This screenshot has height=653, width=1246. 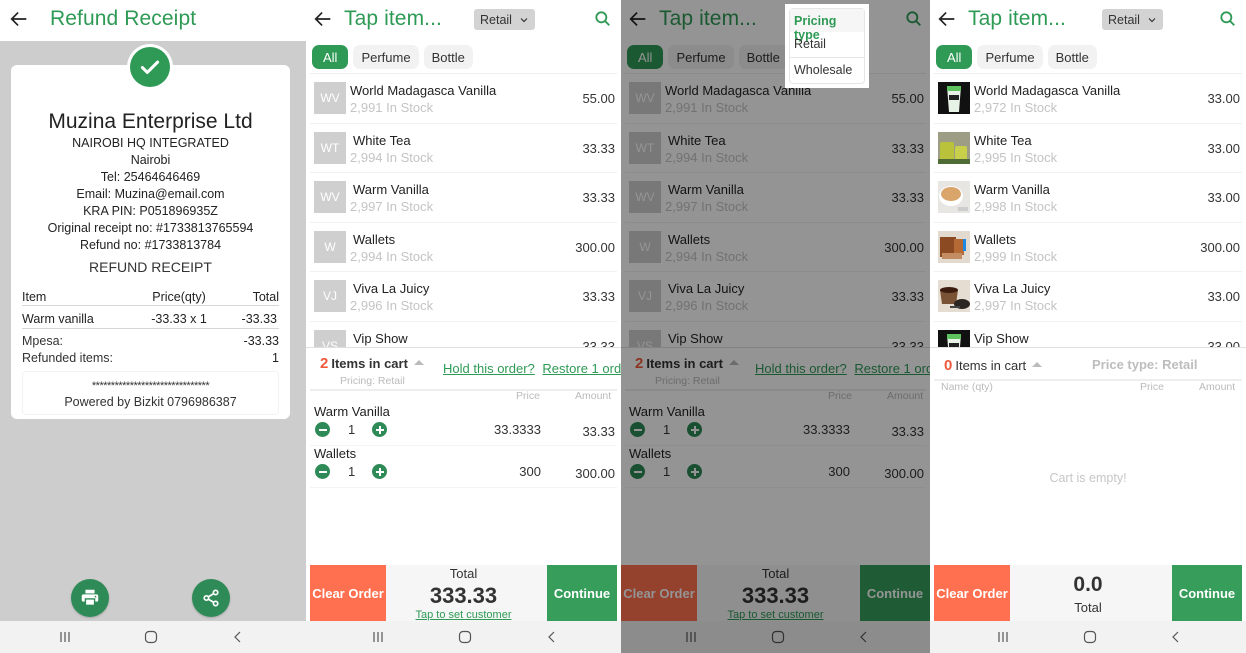 What do you see at coordinates (967, 387) in the screenshot?
I see `column-name-qty: Name (qty)` at bounding box center [967, 387].